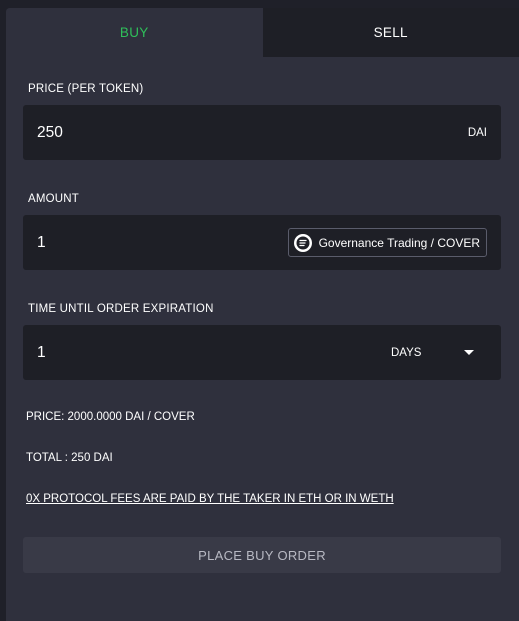 The width and height of the screenshot is (519, 621). Describe the element at coordinates (446, 352) in the screenshot. I see `expiration-unit-select: DAYS` at that location.